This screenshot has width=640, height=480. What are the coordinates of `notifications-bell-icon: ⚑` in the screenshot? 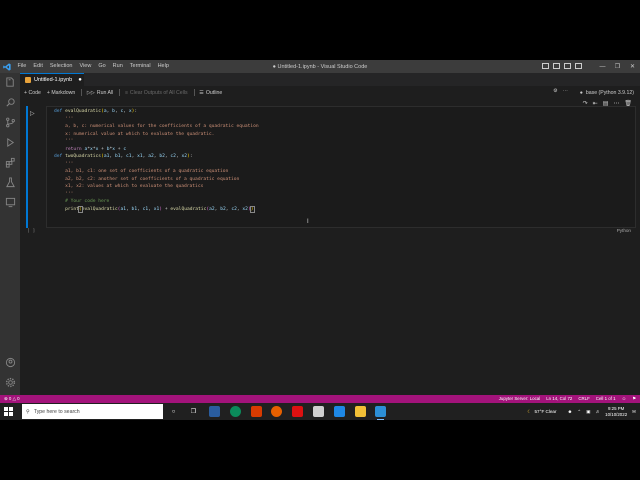 It's located at (634, 399).